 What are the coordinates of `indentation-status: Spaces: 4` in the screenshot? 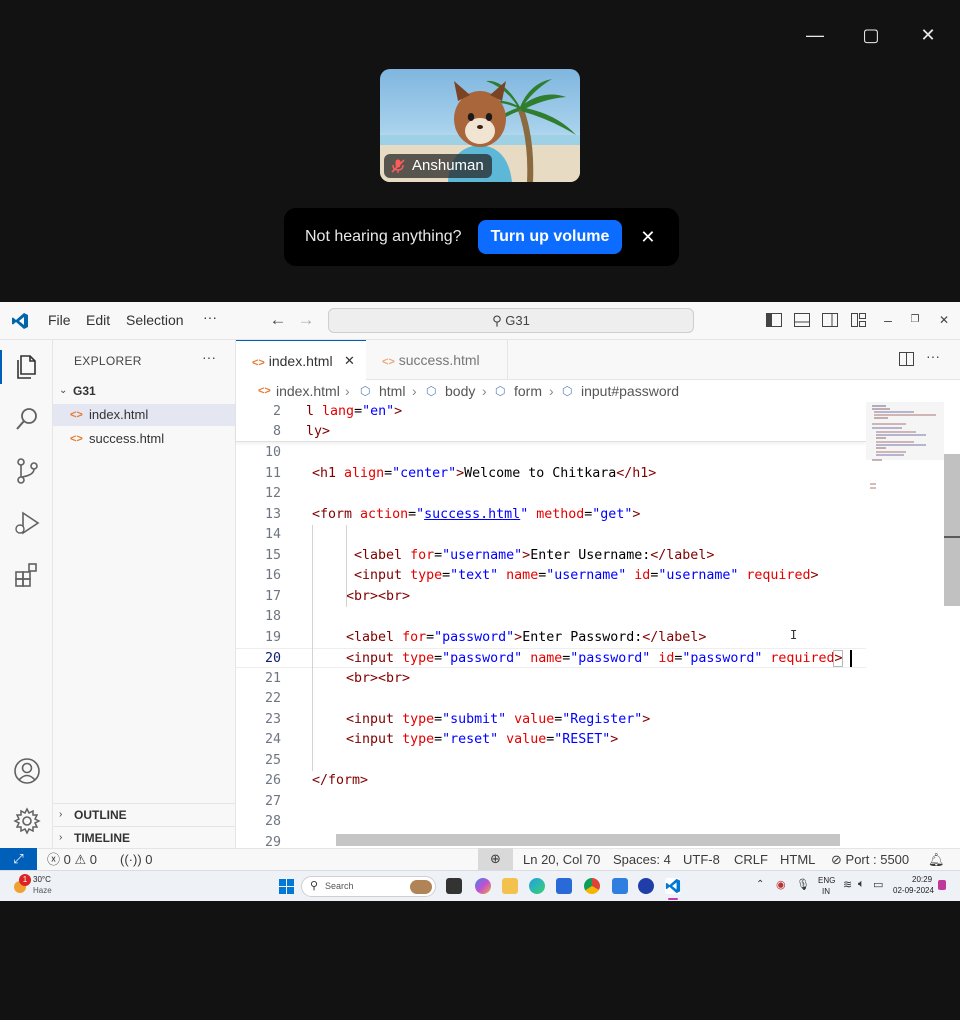 It's located at (642, 859).